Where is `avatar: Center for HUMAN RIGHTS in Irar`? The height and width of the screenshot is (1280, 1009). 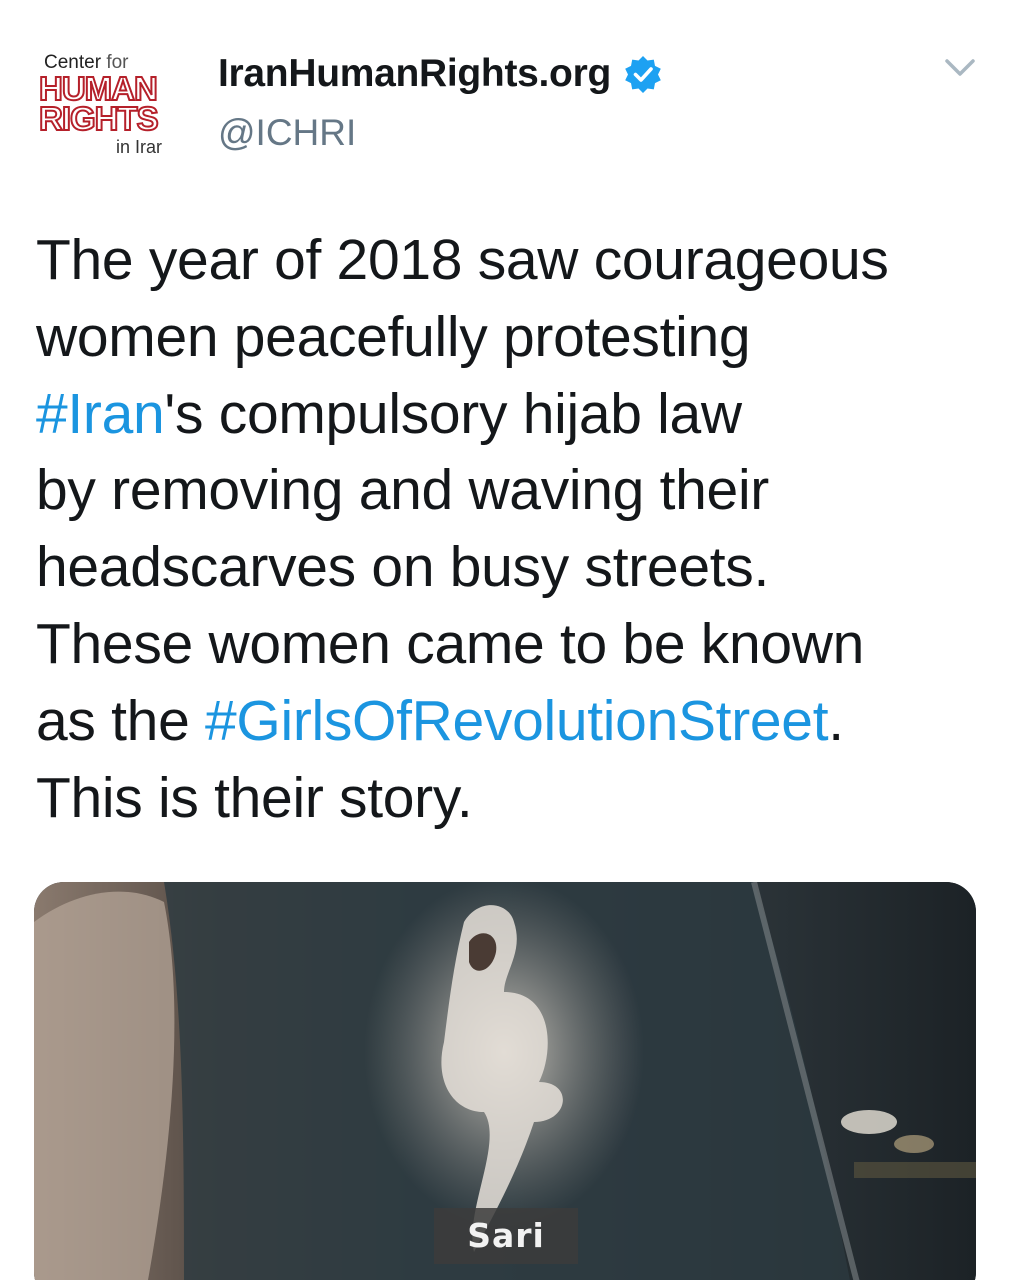 avatar: Center for HUMAN RIGHTS in Irar is located at coordinates (111, 104).